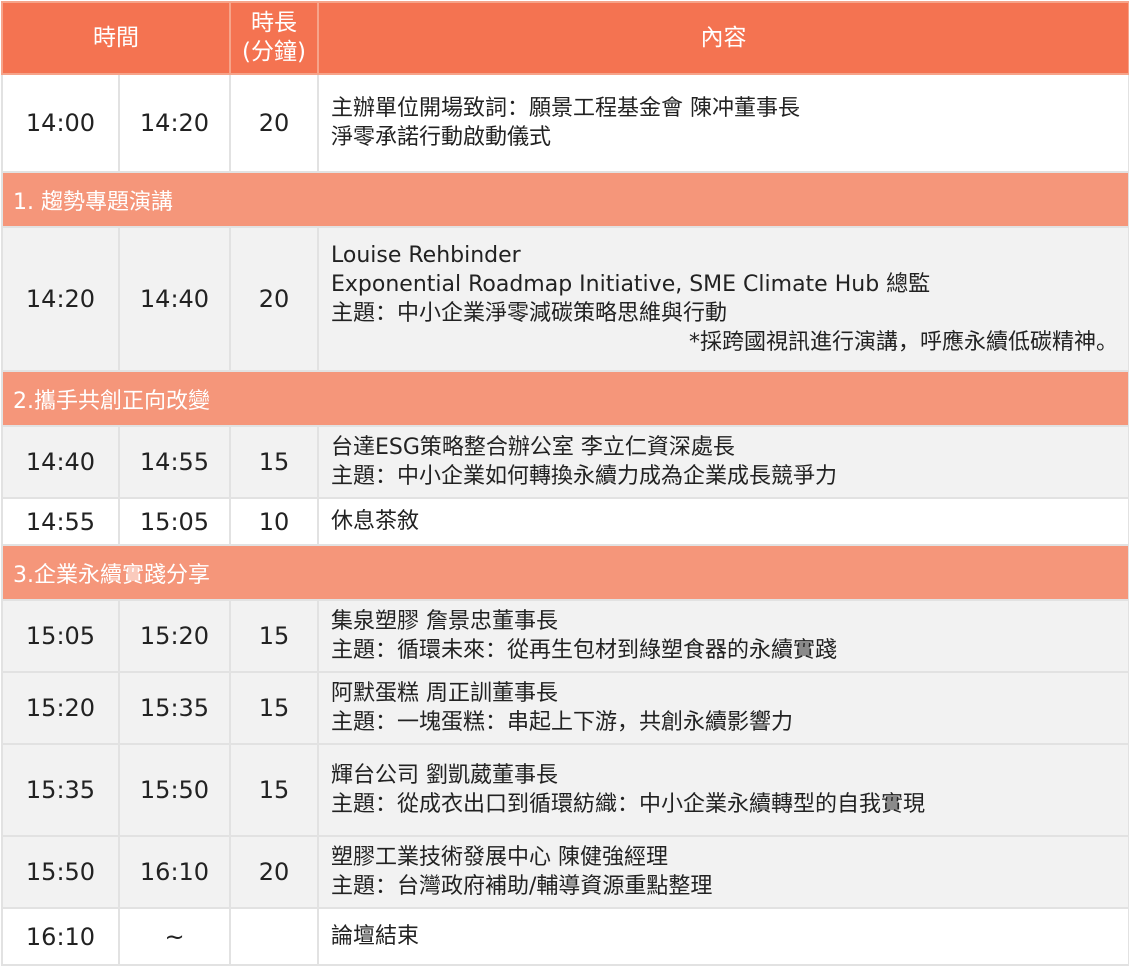  Describe the element at coordinates (174, 123) in the screenshot. I see `end-time: 14:20` at that location.